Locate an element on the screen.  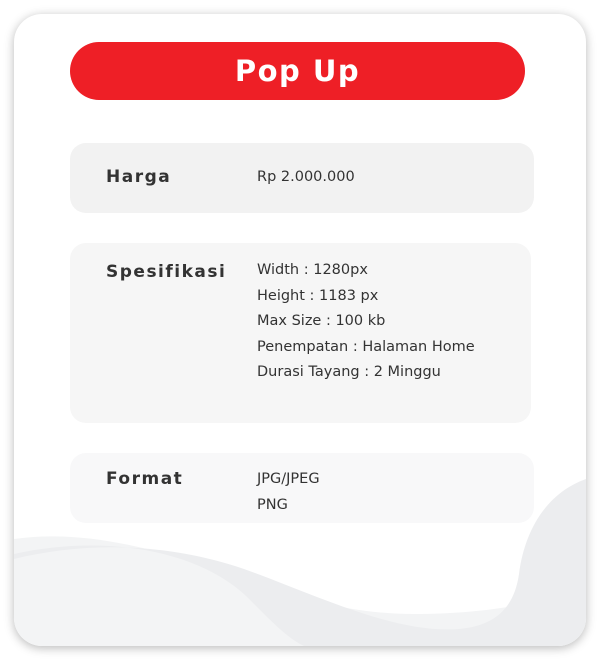
format-jpg: JPG/JPEG is located at coordinates (288, 479).